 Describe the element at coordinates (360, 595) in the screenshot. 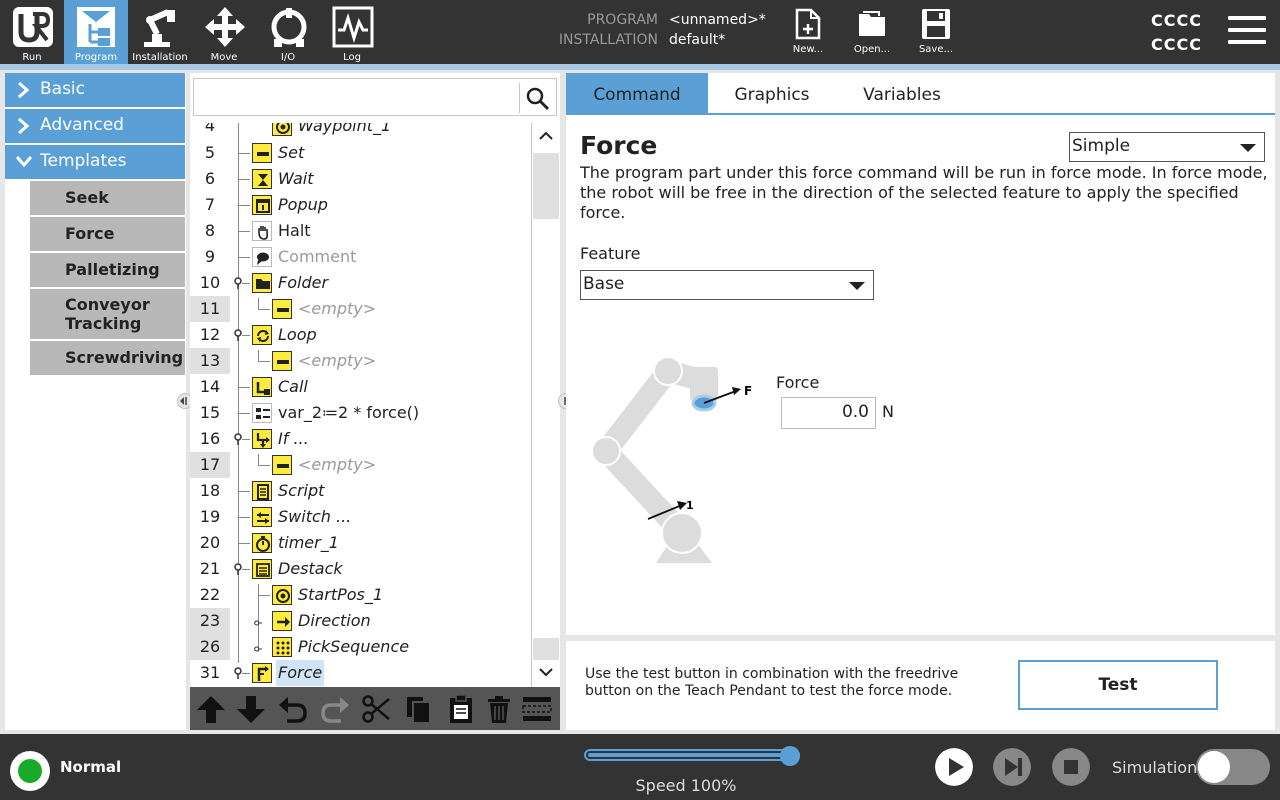

I see `tree-row-startpos: 22 StartPos_1` at that location.